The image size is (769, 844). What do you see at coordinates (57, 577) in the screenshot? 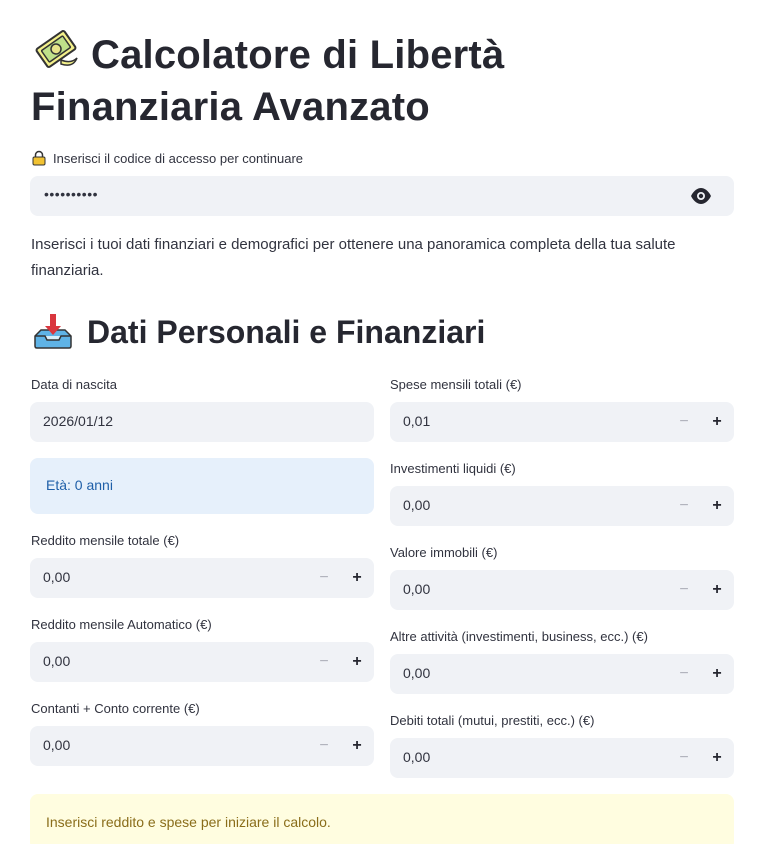
I see `income-value: 0,00` at bounding box center [57, 577].